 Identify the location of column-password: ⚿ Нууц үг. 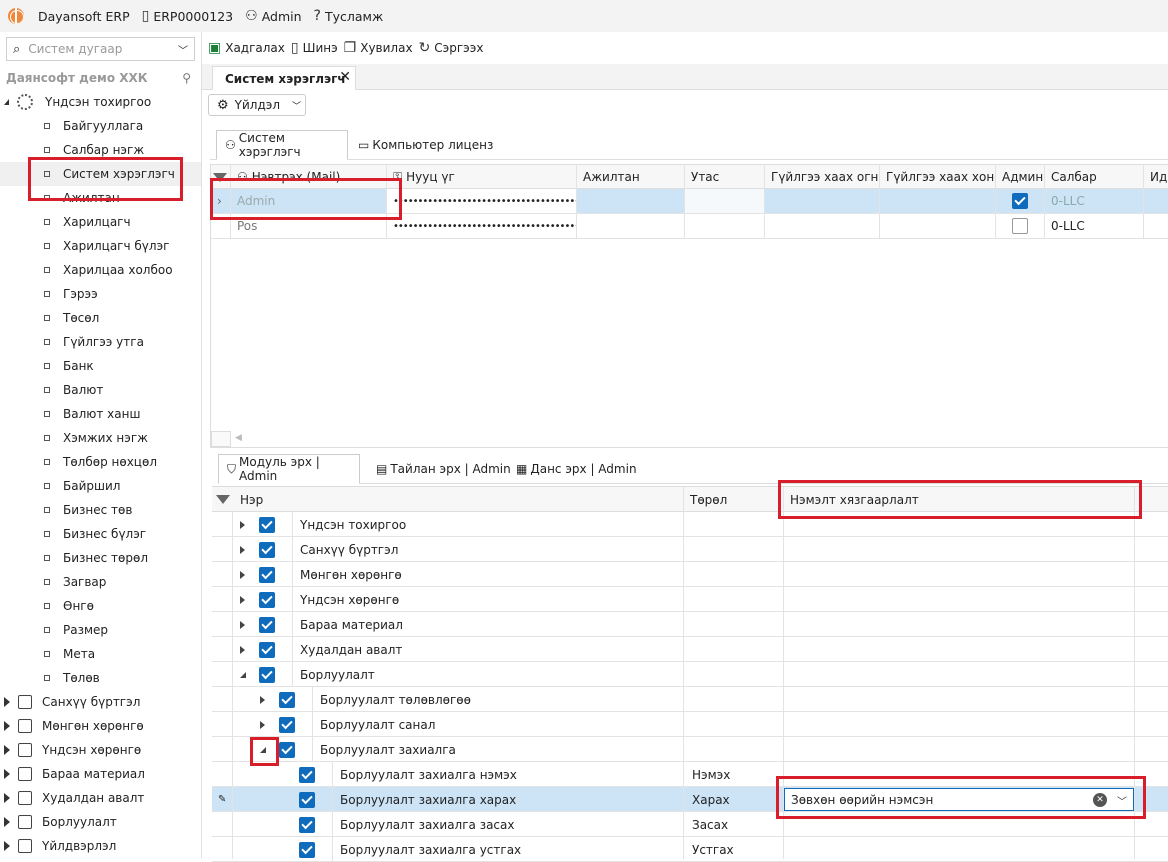
(482, 177).